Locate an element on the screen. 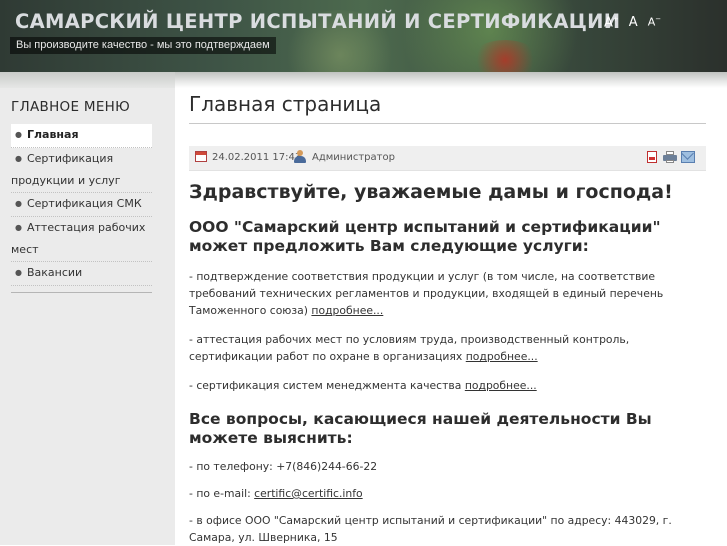  calendar-icon is located at coordinates (201, 156).